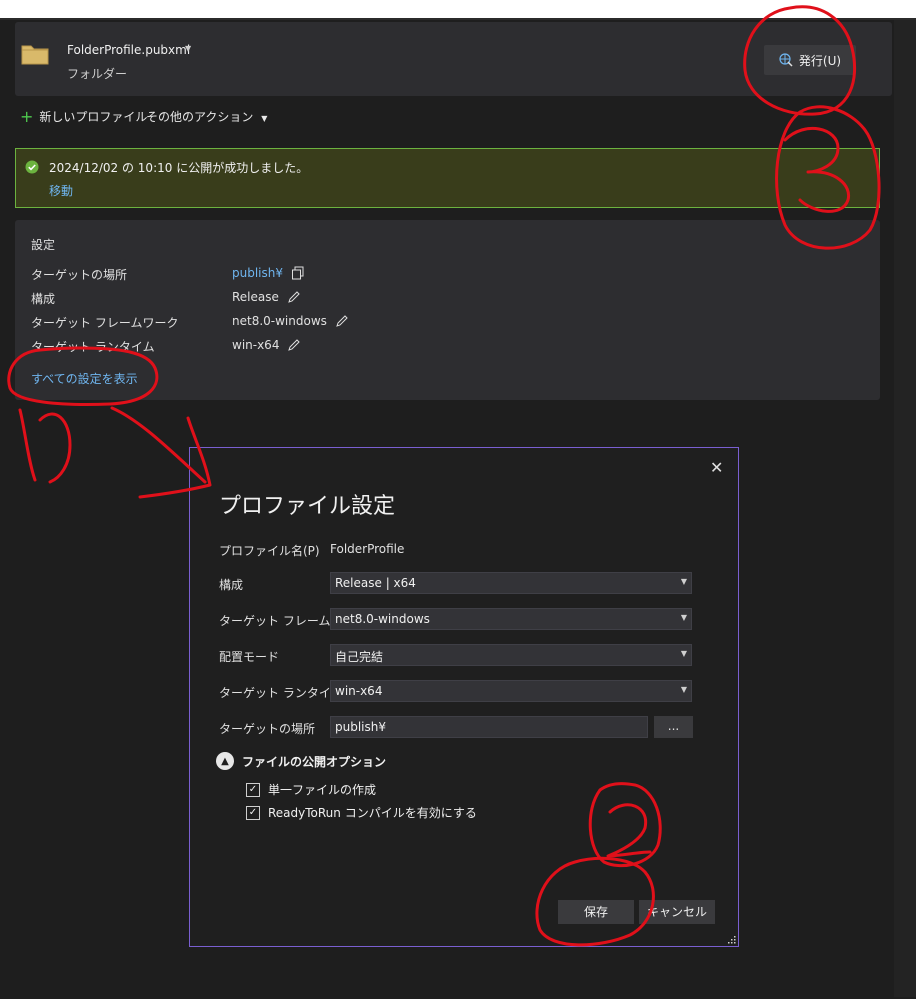  I want to click on publish-button-label: 発行(U), so click(820, 60).